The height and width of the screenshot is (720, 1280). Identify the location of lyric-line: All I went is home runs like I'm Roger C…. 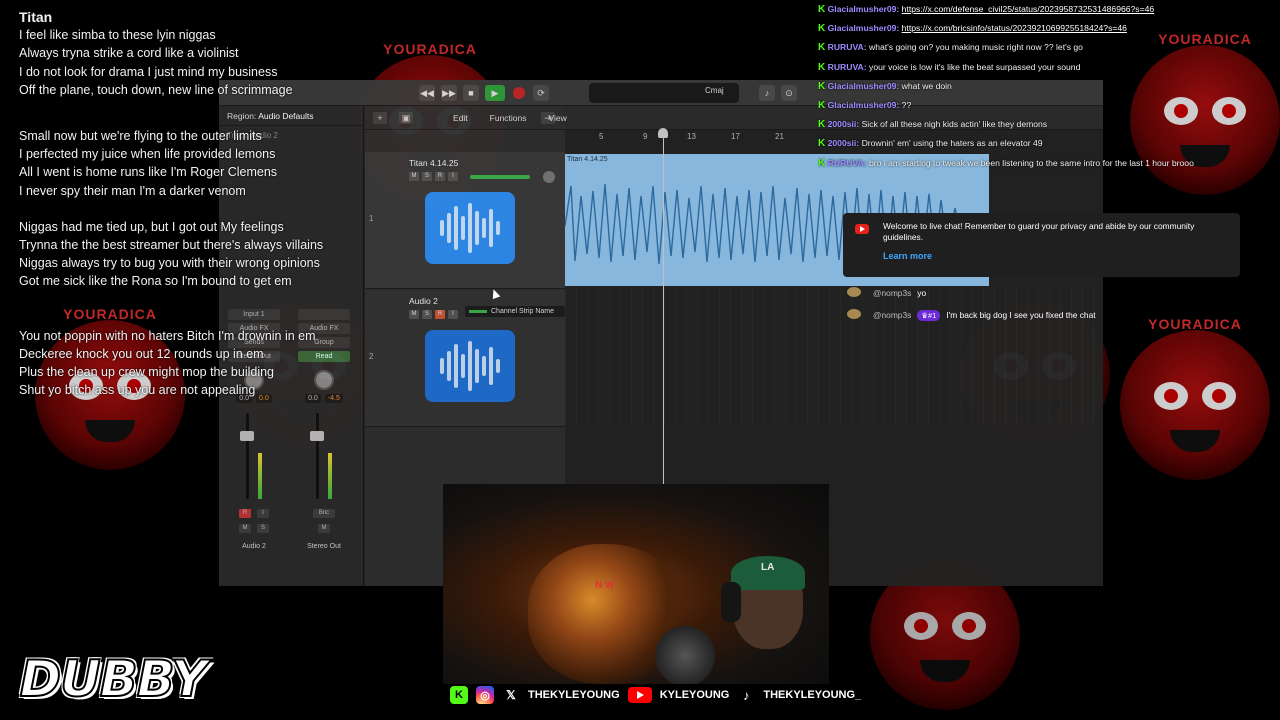
(148, 172).